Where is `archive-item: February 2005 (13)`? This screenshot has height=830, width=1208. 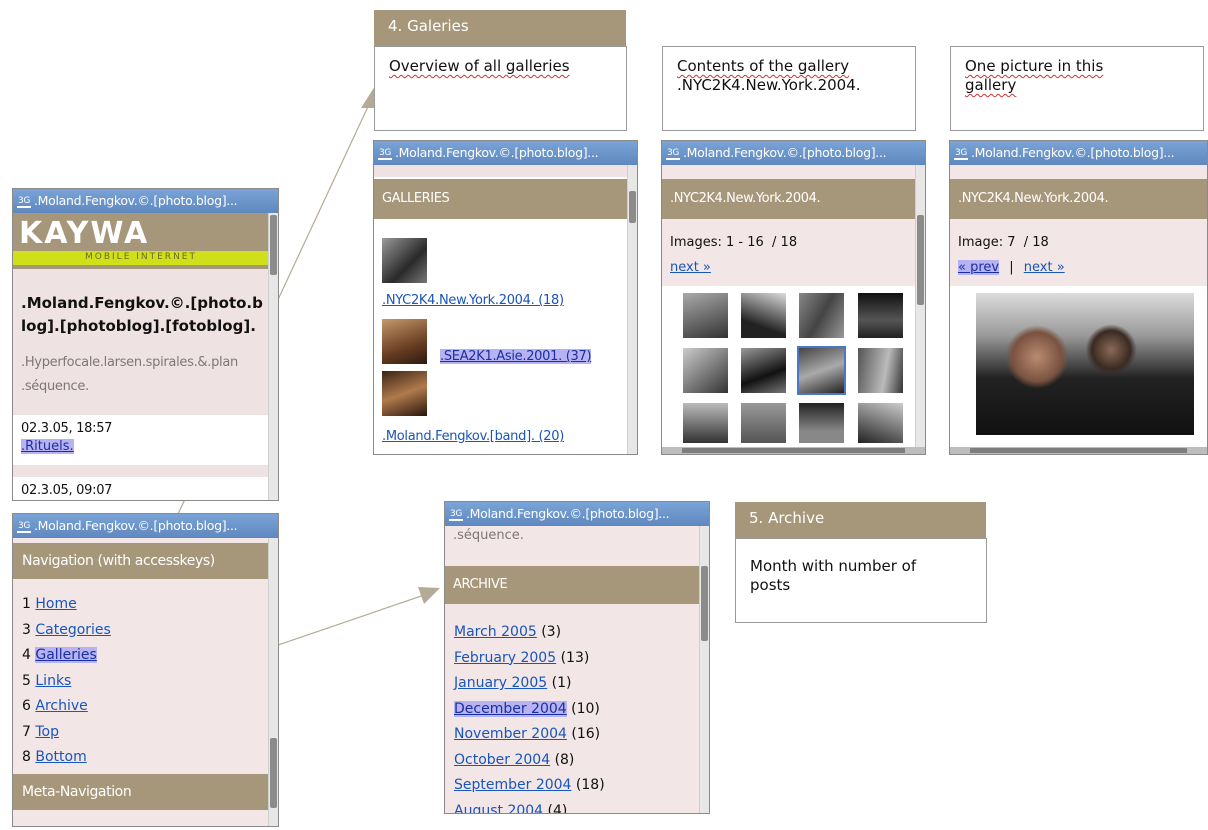
archive-item: February 2005 (13) is located at coordinates (529, 659).